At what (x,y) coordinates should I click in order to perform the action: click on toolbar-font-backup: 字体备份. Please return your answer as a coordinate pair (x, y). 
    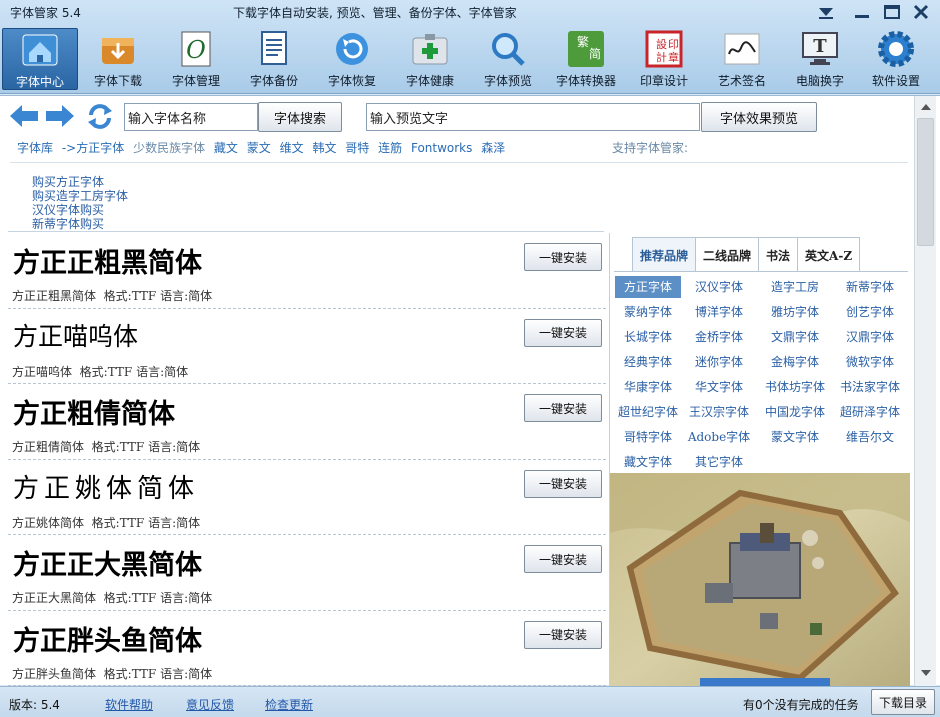
    Looking at the image, I should click on (274, 59).